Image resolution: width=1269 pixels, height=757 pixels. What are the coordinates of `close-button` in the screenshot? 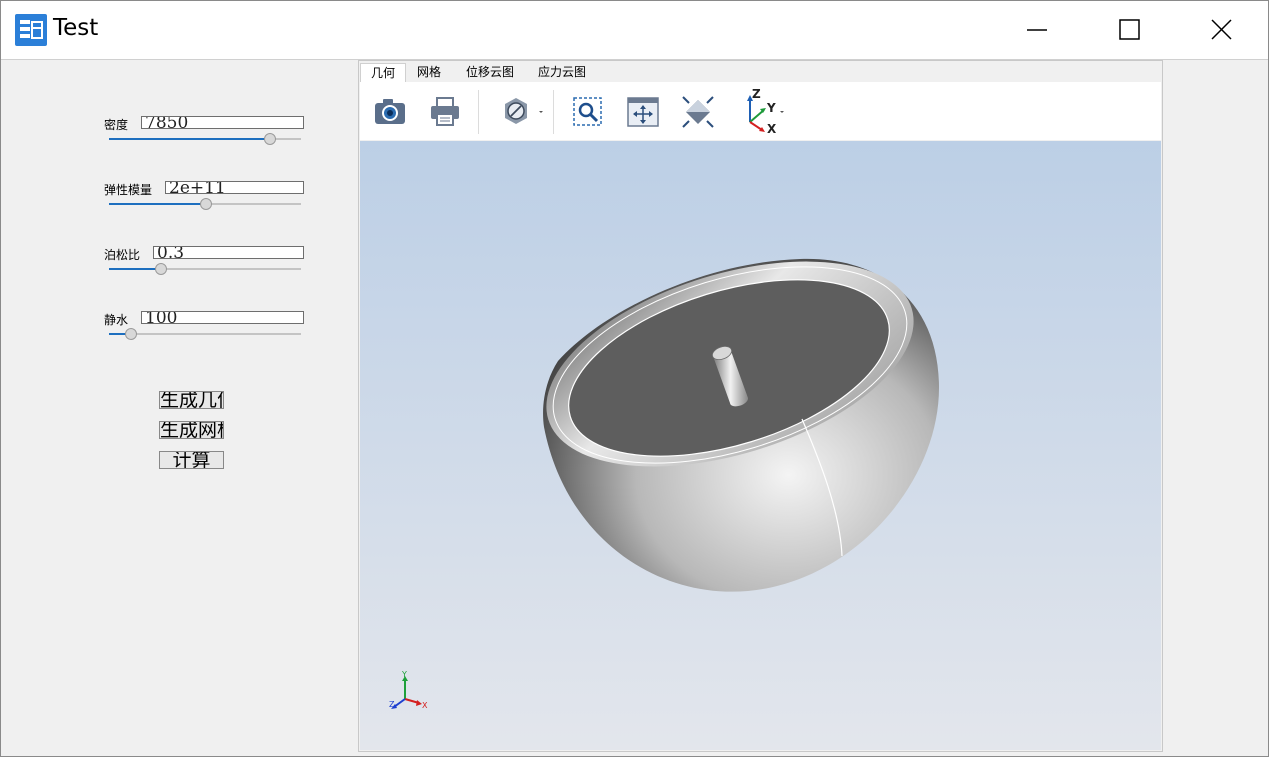 It's located at (1221, 30).